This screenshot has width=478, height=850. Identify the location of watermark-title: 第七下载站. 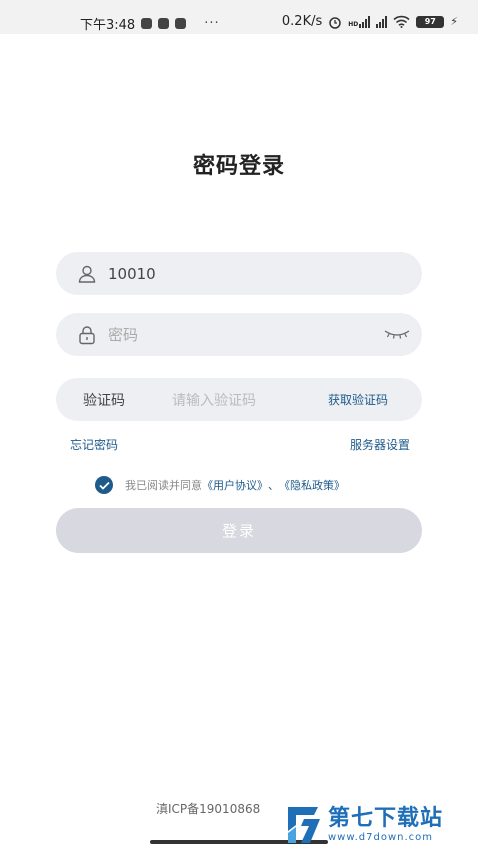
(386, 818).